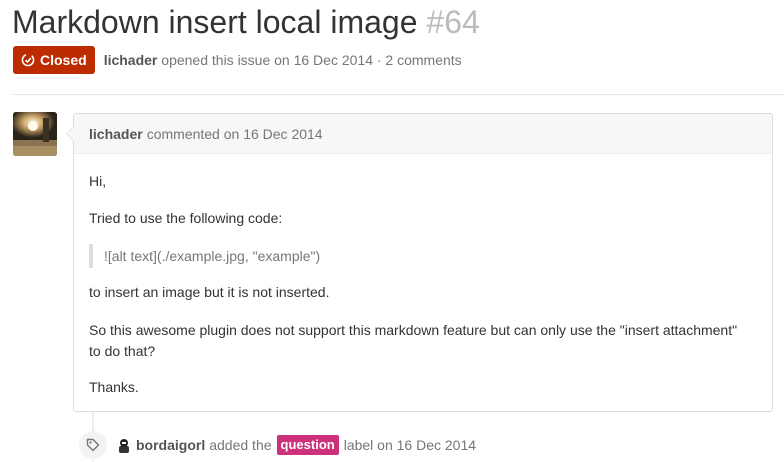  I want to click on issue-author-link: lichader, so click(131, 60).